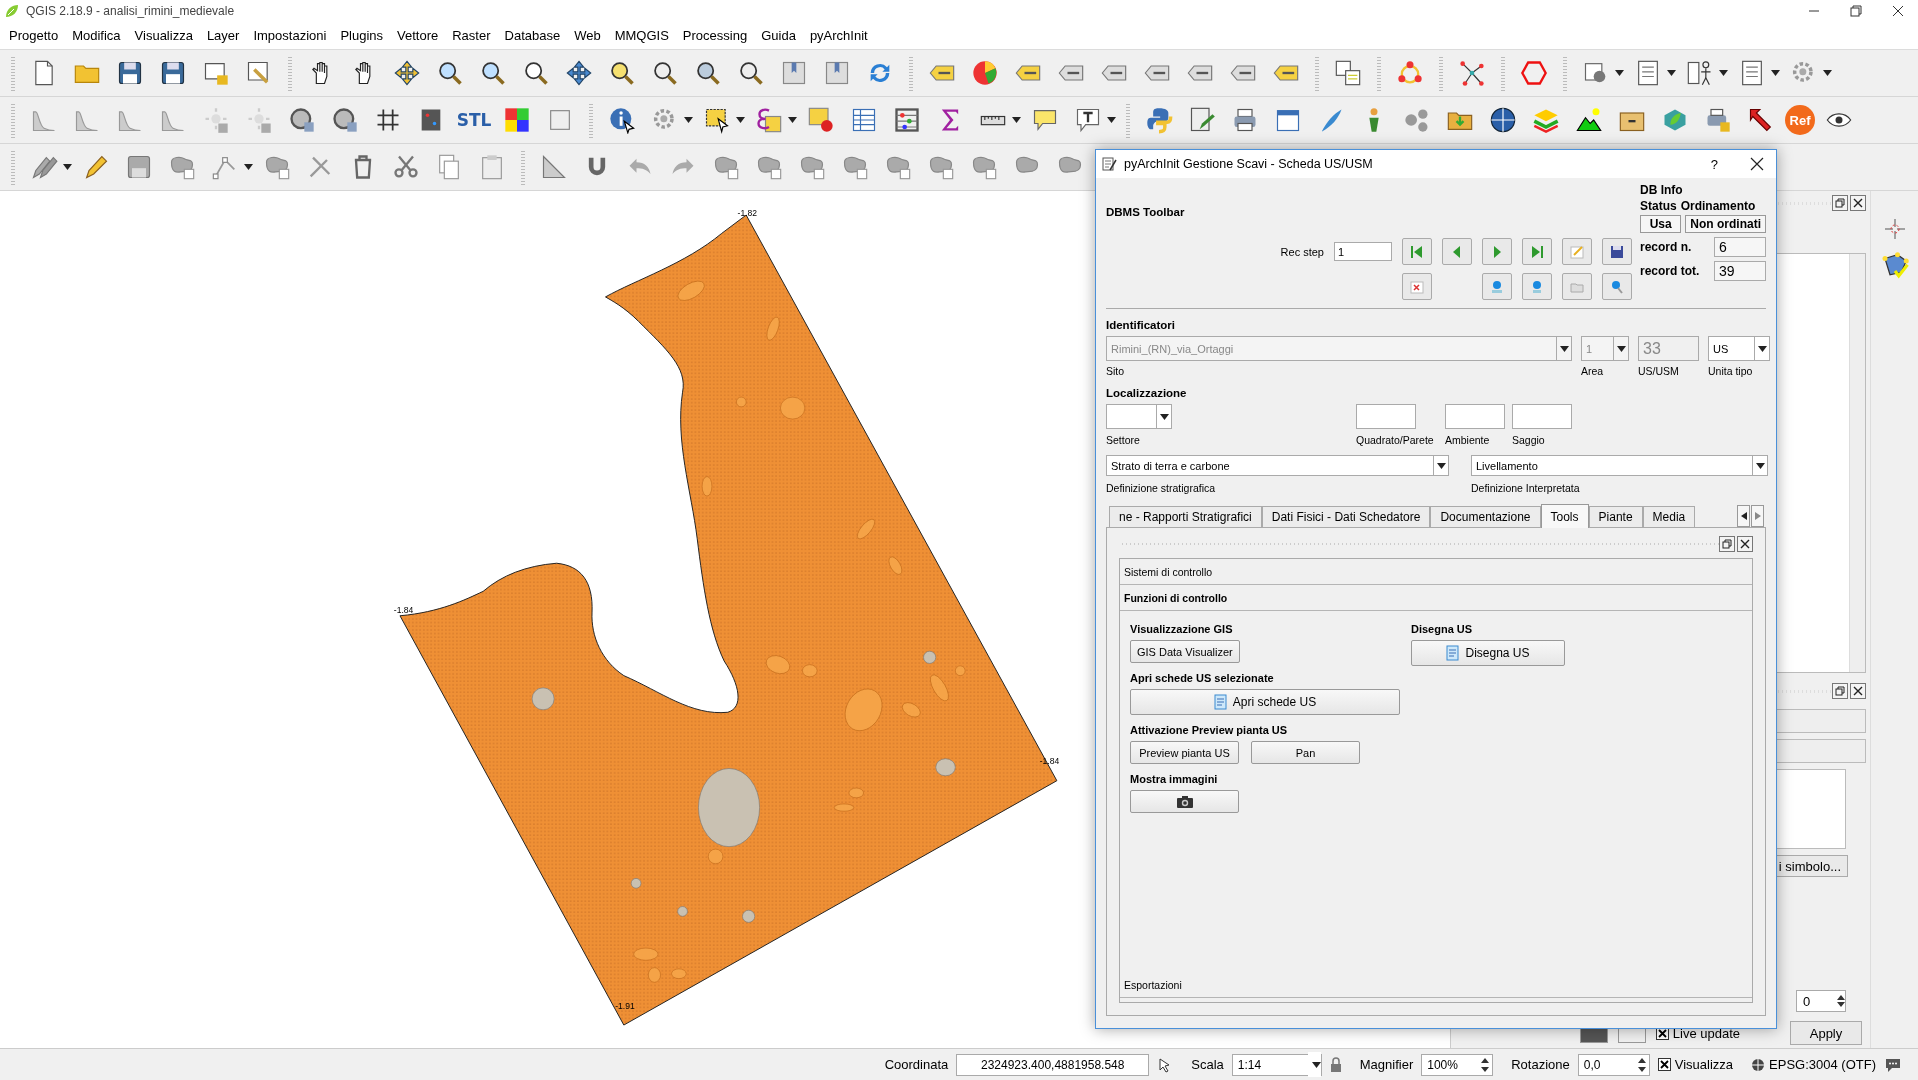 Image resolution: width=1918 pixels, height=1080 pixels. Describe the element at coordinates (1209, 730) in the screenshot. I see `group-title: Attivazione Preview pianta US` at that location.